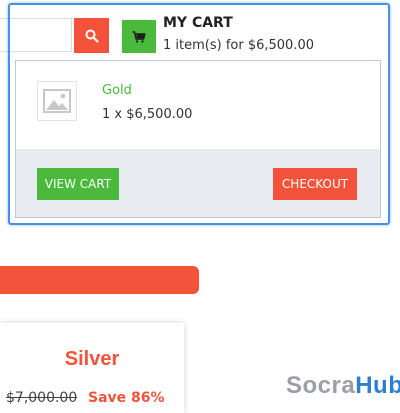  What do you see at coordinates (99, 280) in the screenshot?
I see `category-bar` at bounding box center [99, 280].